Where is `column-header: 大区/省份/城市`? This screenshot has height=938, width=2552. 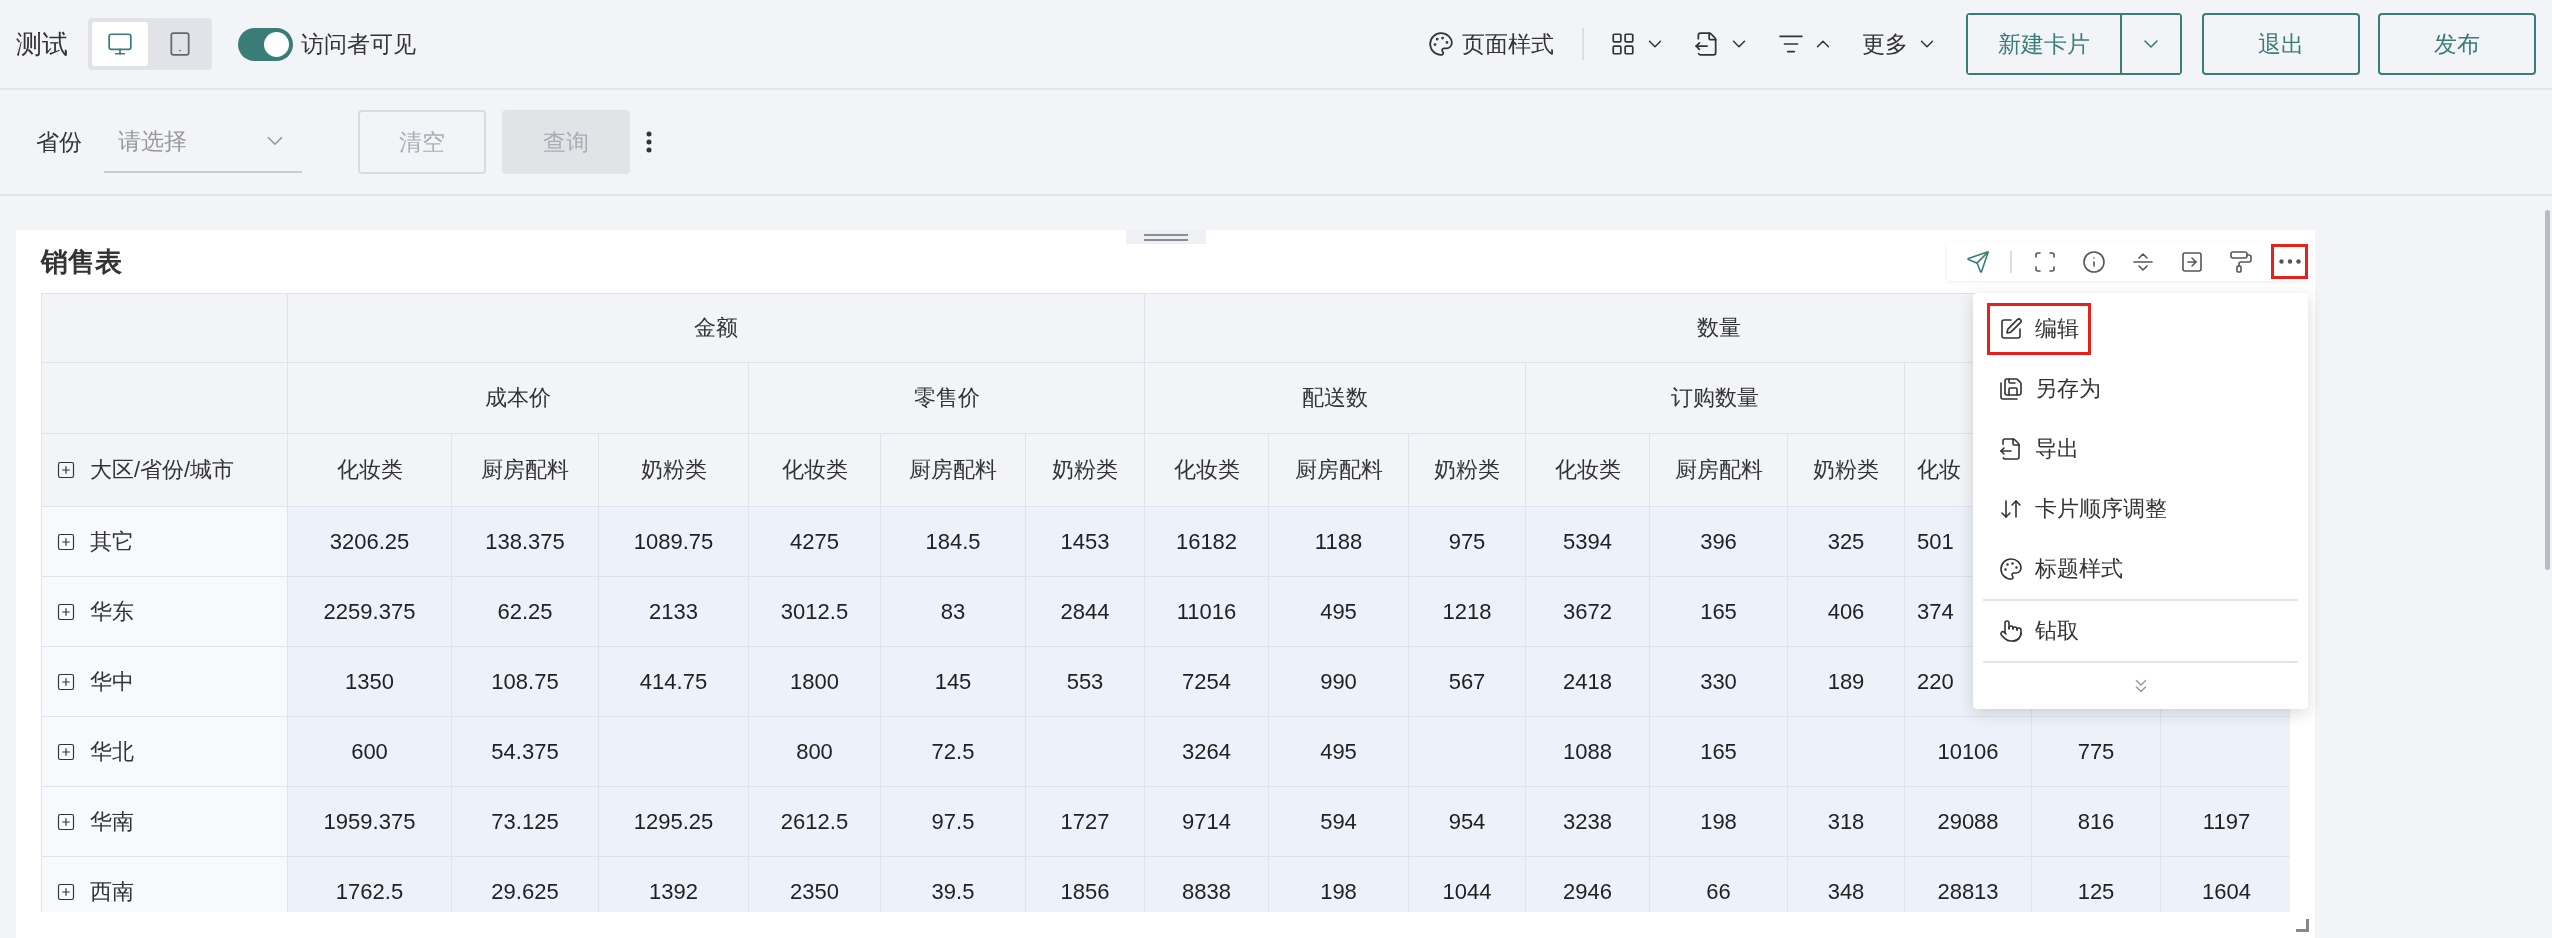
column-header: 大区/省份/城市 is located at coordinates (162, 470).